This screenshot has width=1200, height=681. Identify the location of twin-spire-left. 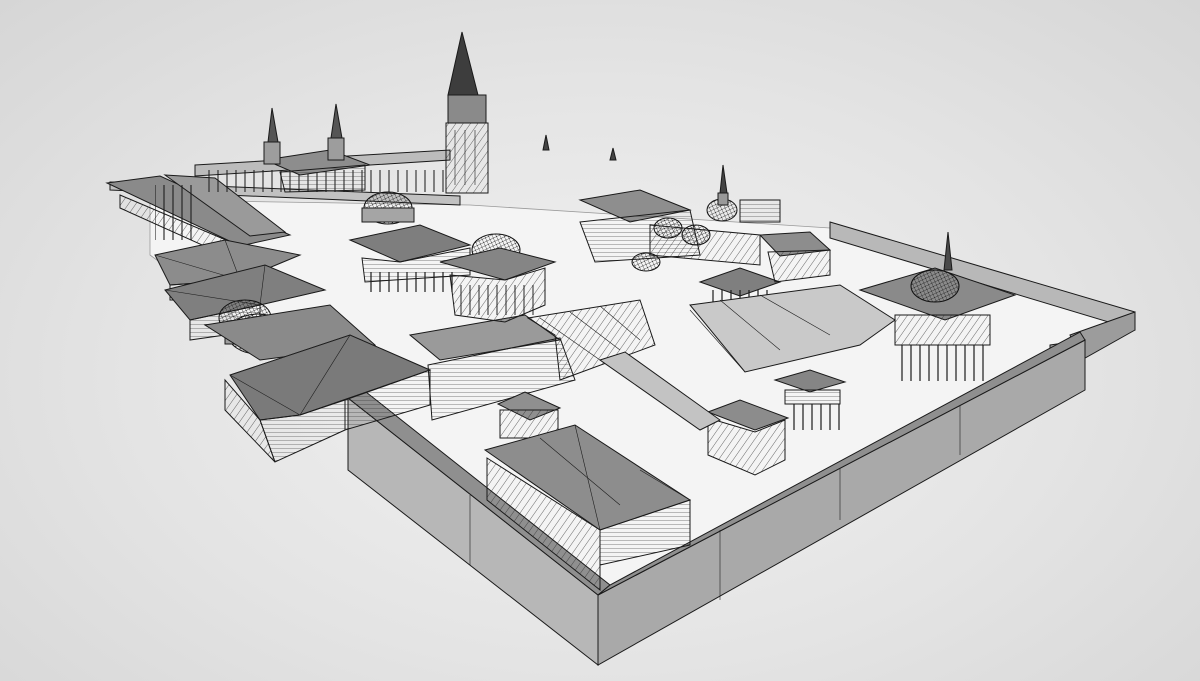
(272, 136).